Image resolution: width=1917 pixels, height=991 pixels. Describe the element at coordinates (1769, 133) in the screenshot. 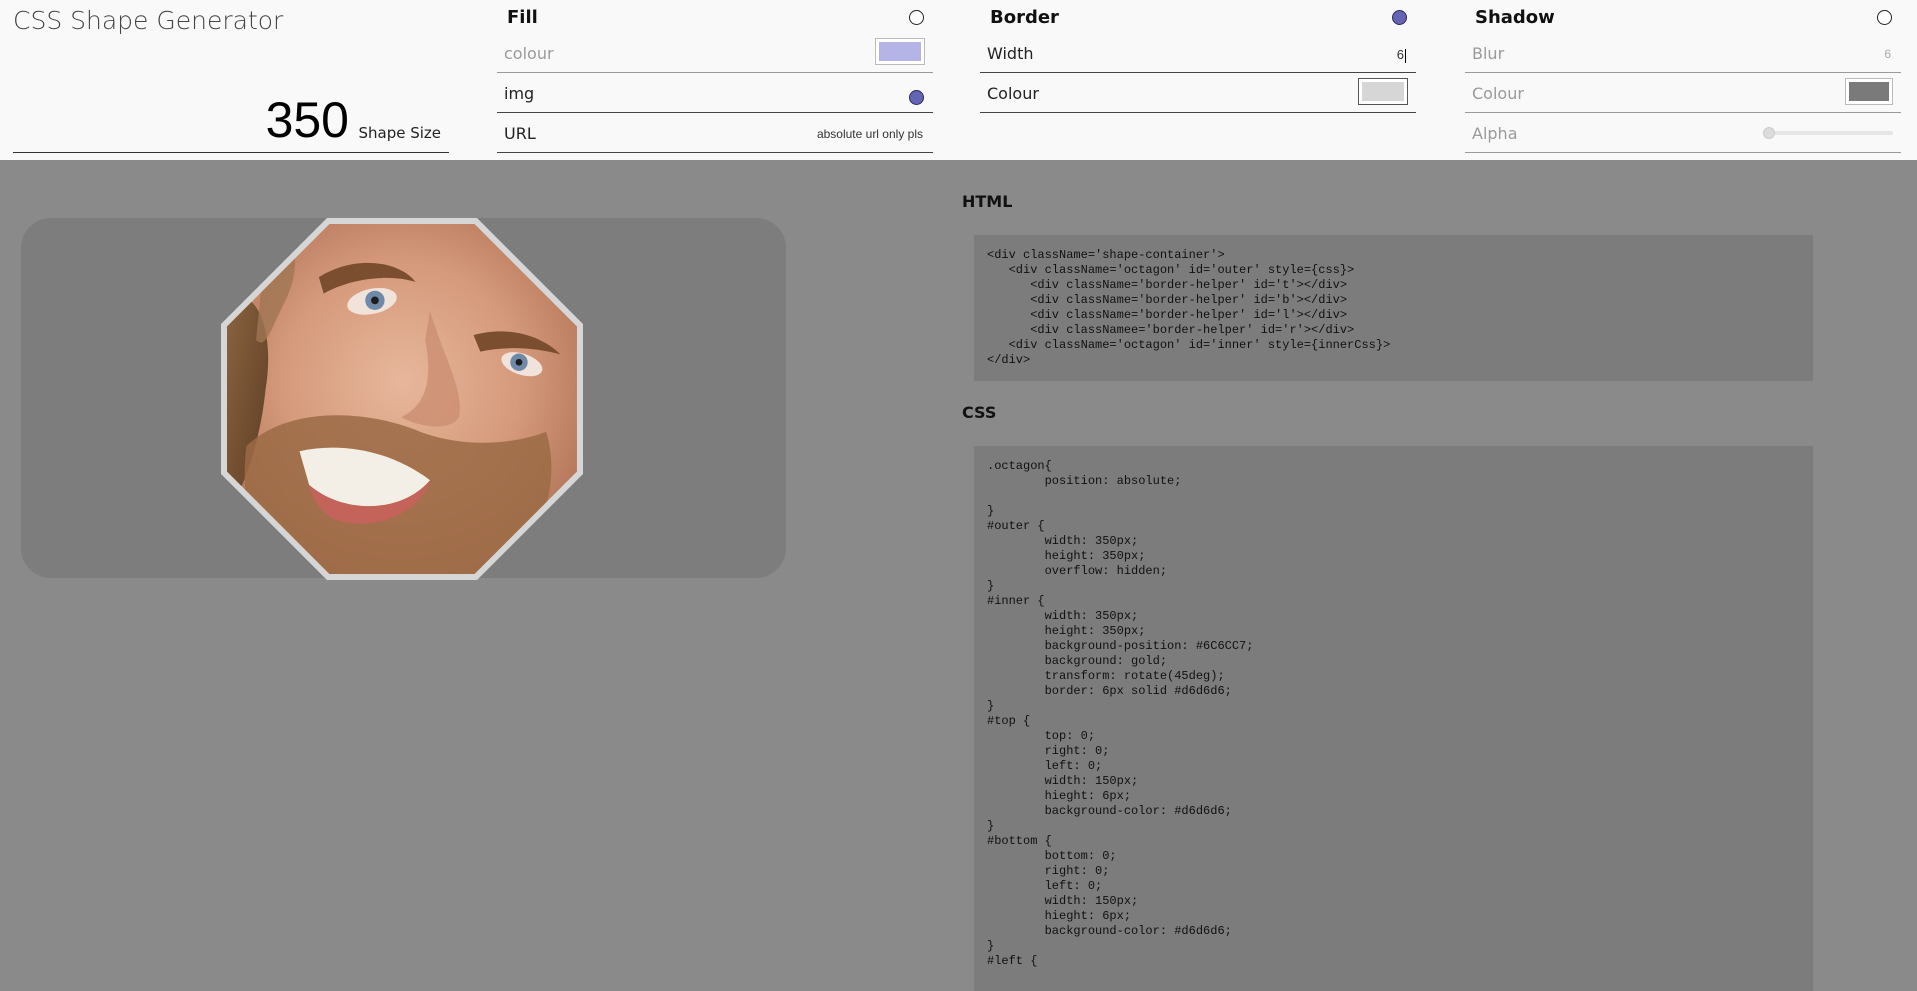

I see `slider-handle` at that location.